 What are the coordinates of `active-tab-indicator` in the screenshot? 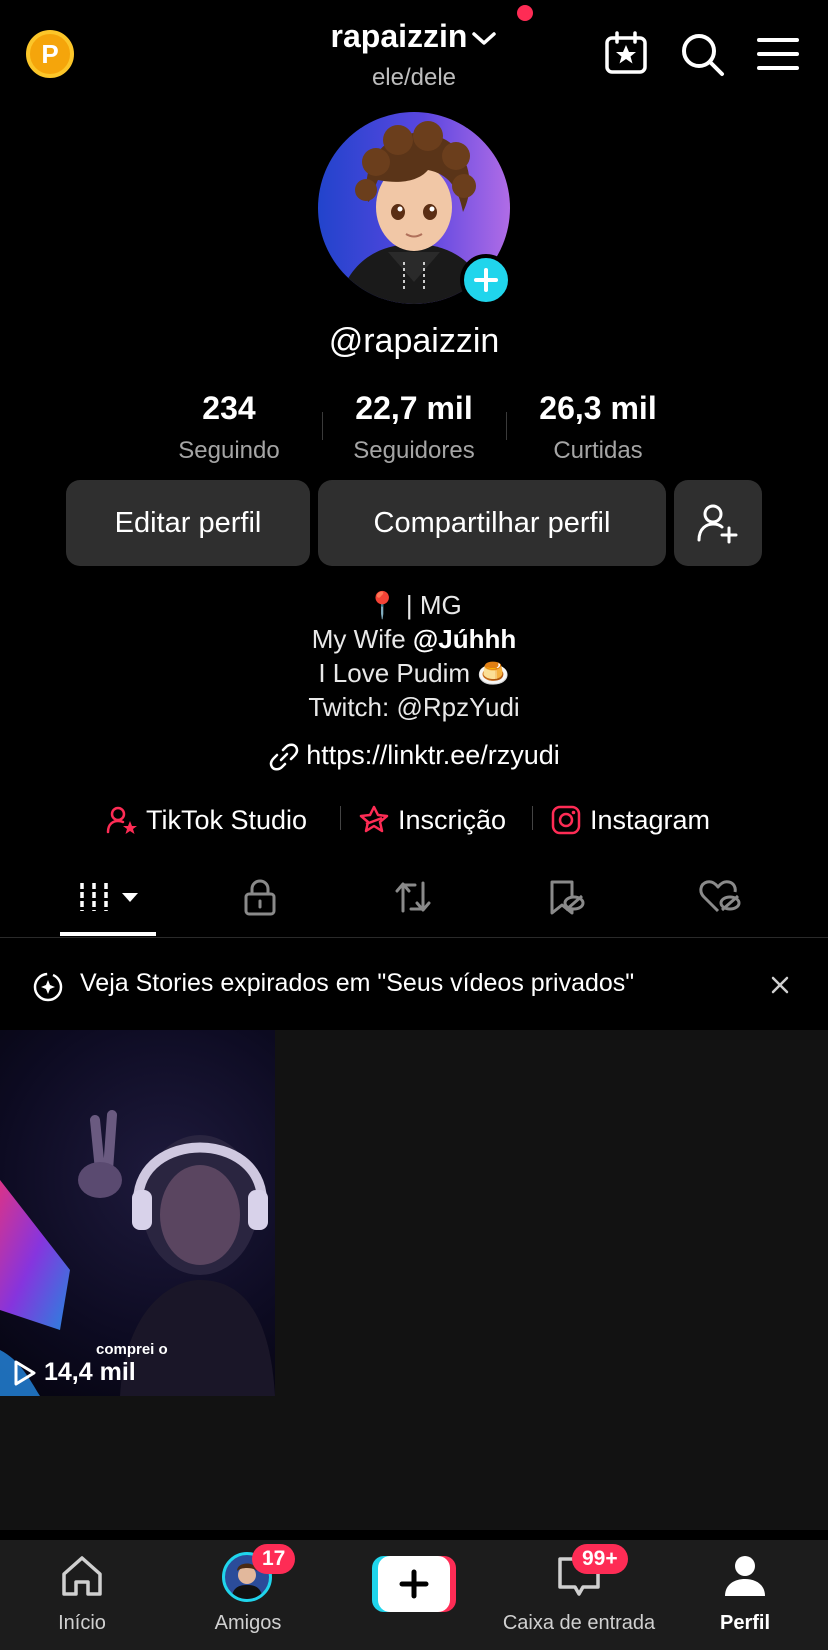 It's located at (108, 934).